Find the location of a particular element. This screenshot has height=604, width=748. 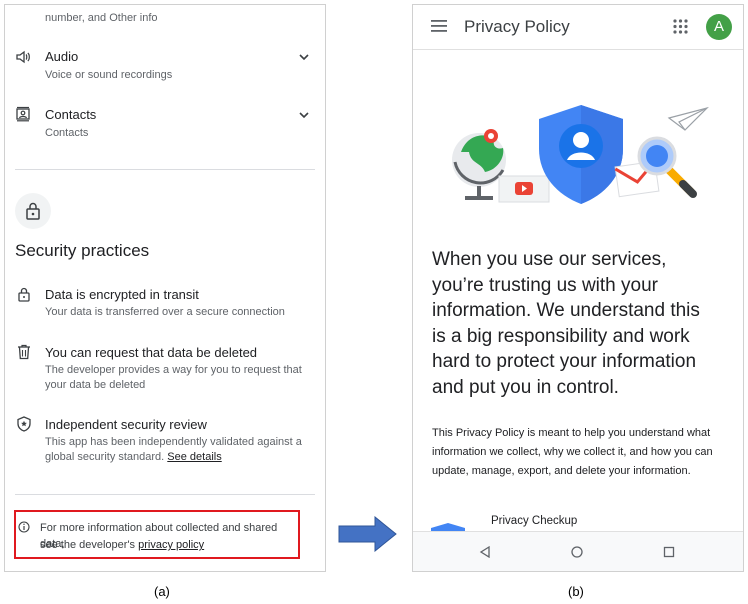

recents-icon is located at coordinates (669, 552).